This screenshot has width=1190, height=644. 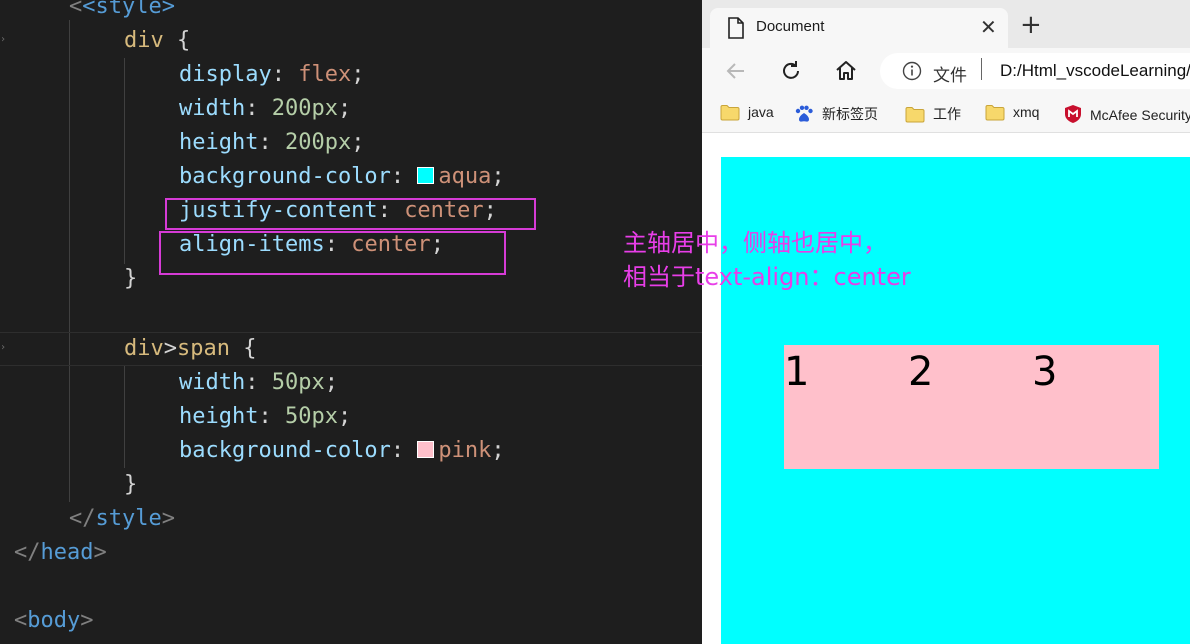 What do you see at coordinates (761, 112) in the screenshot?
I see `favorite-label: java` at bounding box center [761, 112].